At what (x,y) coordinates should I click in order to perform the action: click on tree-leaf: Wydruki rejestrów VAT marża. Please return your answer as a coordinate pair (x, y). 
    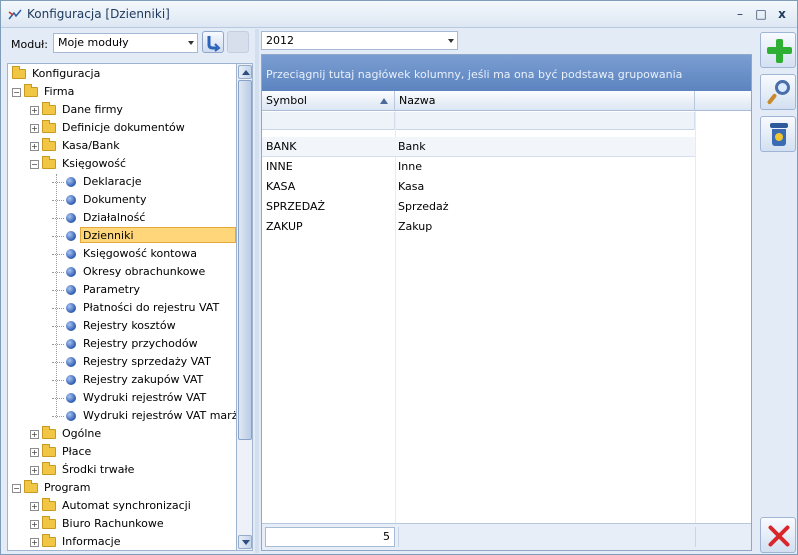
    Looking at the image, I should click on (144, 416).